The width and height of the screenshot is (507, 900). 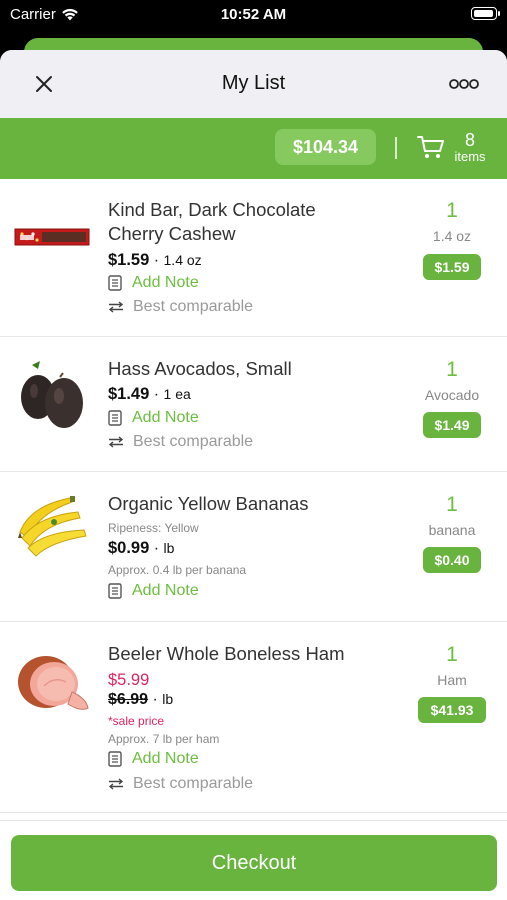 I want to click on item-price: $0.99 · lb, so click(x=141, y=548).